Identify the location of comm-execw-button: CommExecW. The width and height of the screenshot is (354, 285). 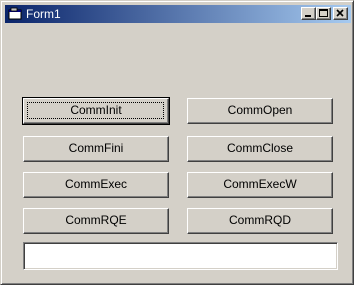
(260, 185).